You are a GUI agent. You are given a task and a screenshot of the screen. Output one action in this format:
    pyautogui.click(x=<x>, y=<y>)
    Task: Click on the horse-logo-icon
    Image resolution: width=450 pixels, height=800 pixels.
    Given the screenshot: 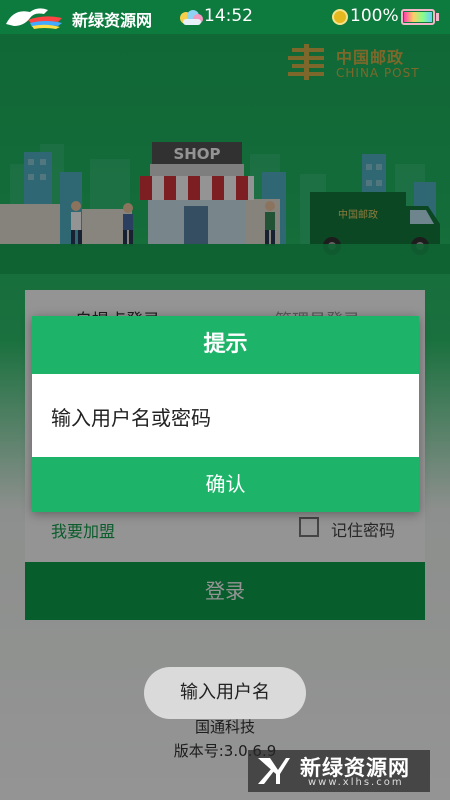 What is the action you would take?
    pyautogui.click(x=34, y=18)
    